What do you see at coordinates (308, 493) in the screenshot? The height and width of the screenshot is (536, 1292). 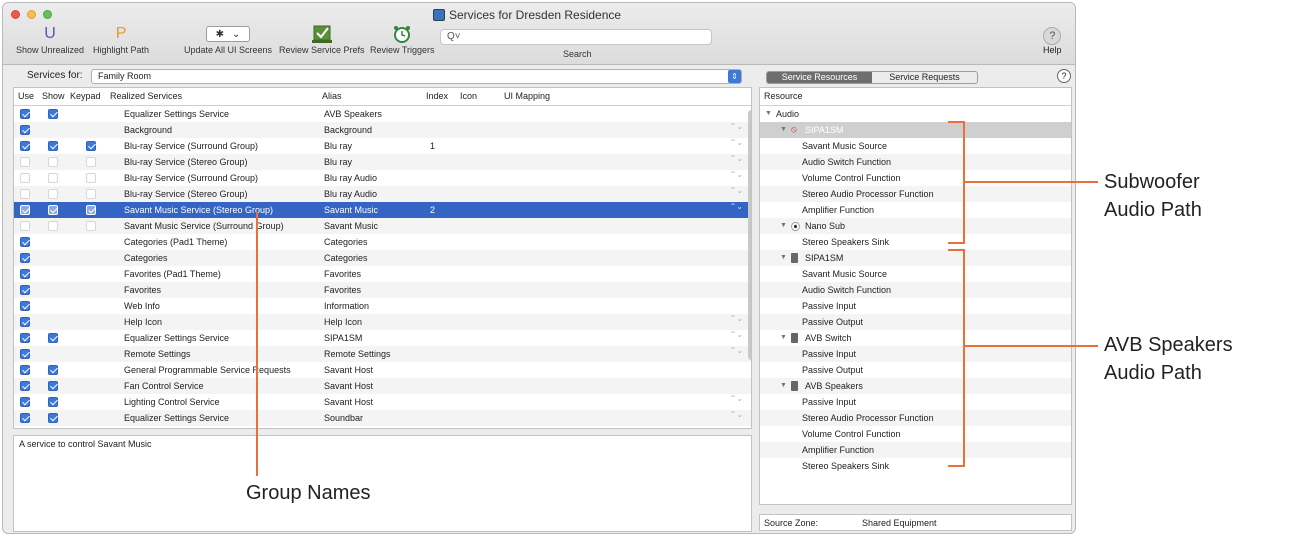 I see `group-names-annotation: Group Names` at bounding box center [308, 493].